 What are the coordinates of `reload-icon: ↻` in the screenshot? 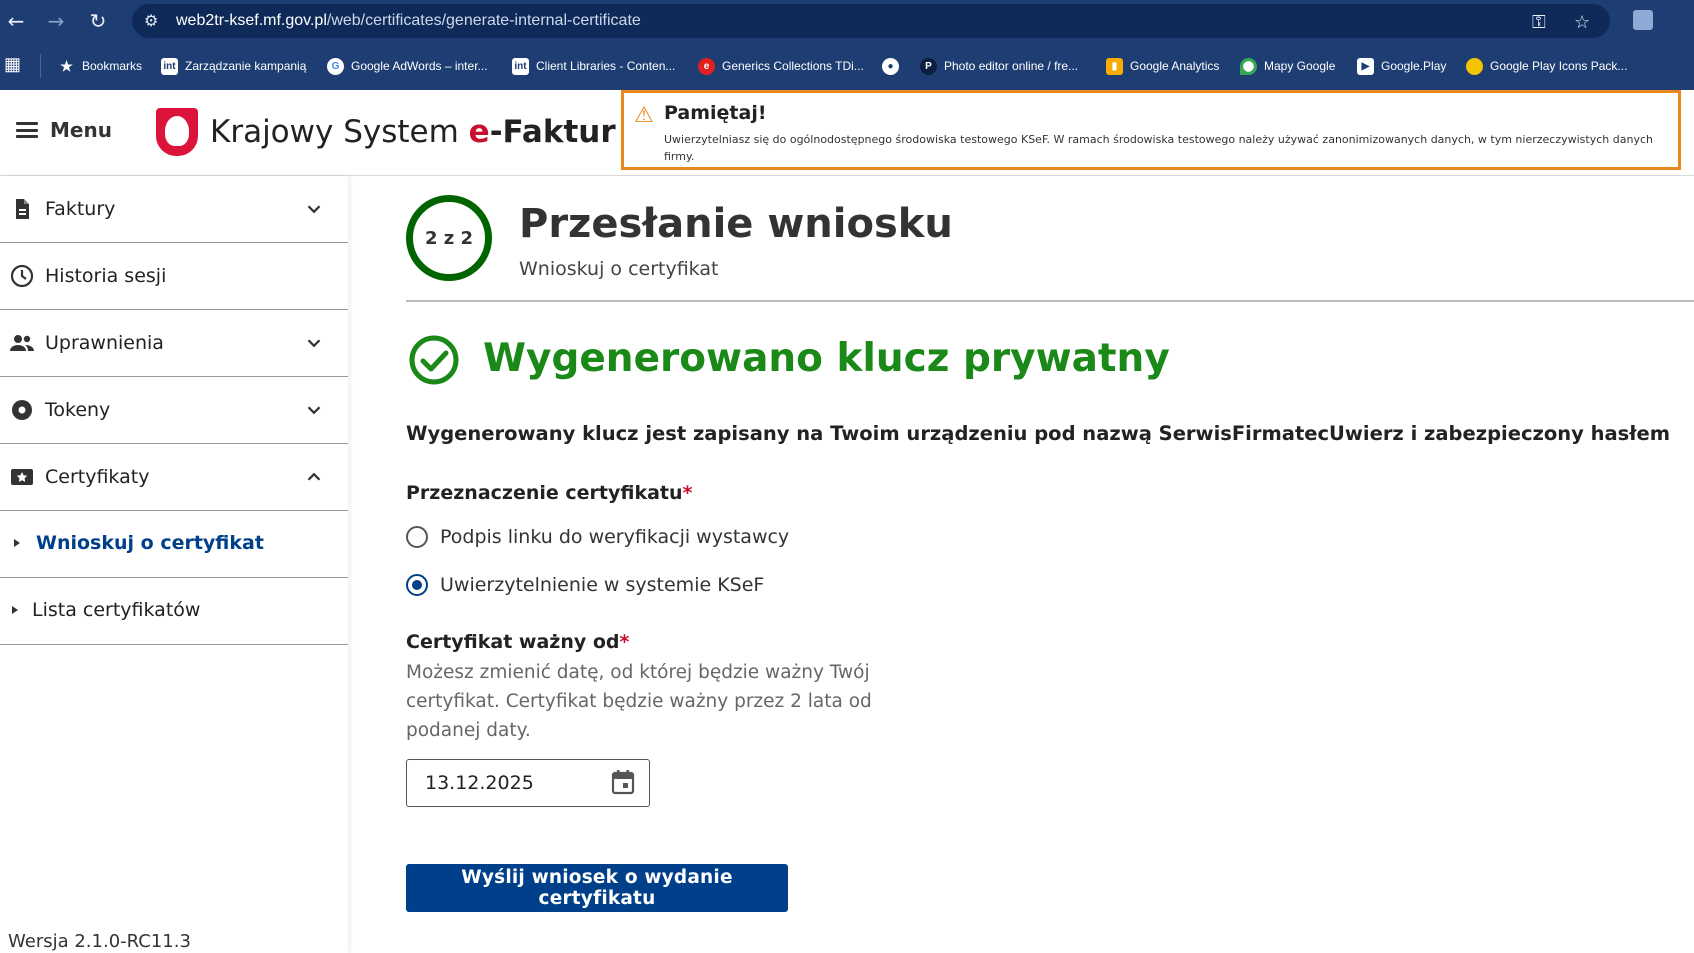 It's located at (98, 21).